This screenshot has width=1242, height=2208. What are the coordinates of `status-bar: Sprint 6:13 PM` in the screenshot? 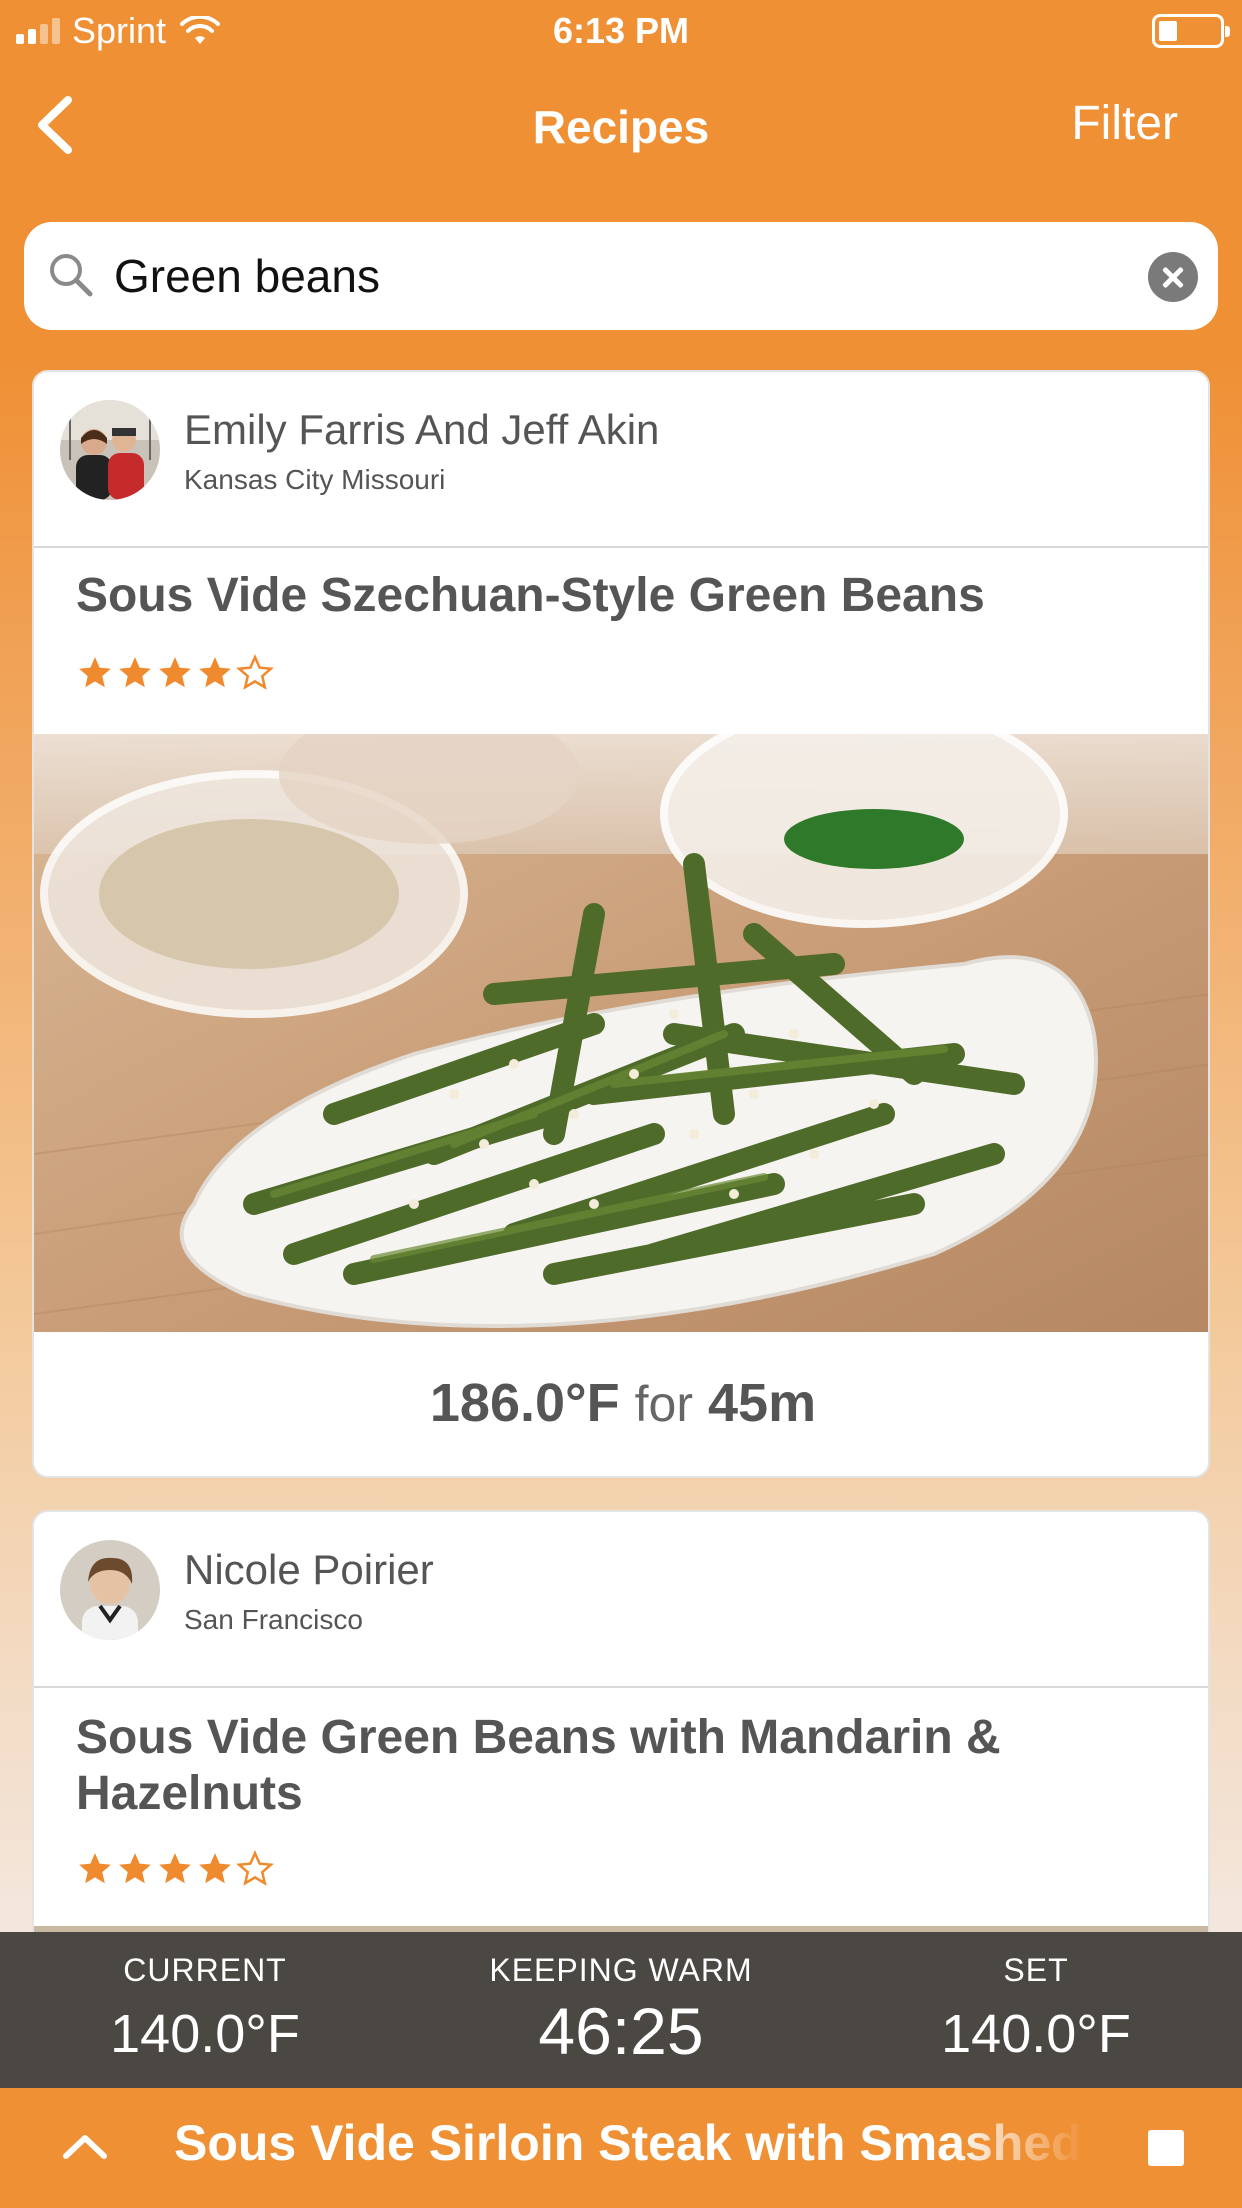 It's located at (621, 31).